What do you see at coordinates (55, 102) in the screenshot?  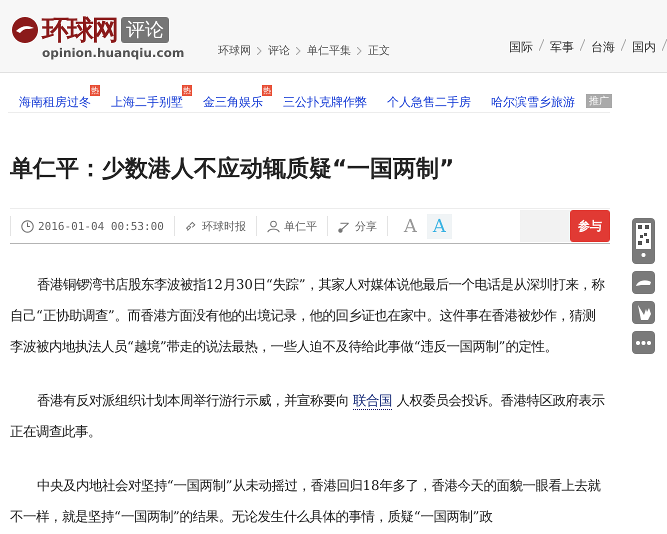 I see `promo-link: 海南租房过冬` at bounding box center [55, 102].